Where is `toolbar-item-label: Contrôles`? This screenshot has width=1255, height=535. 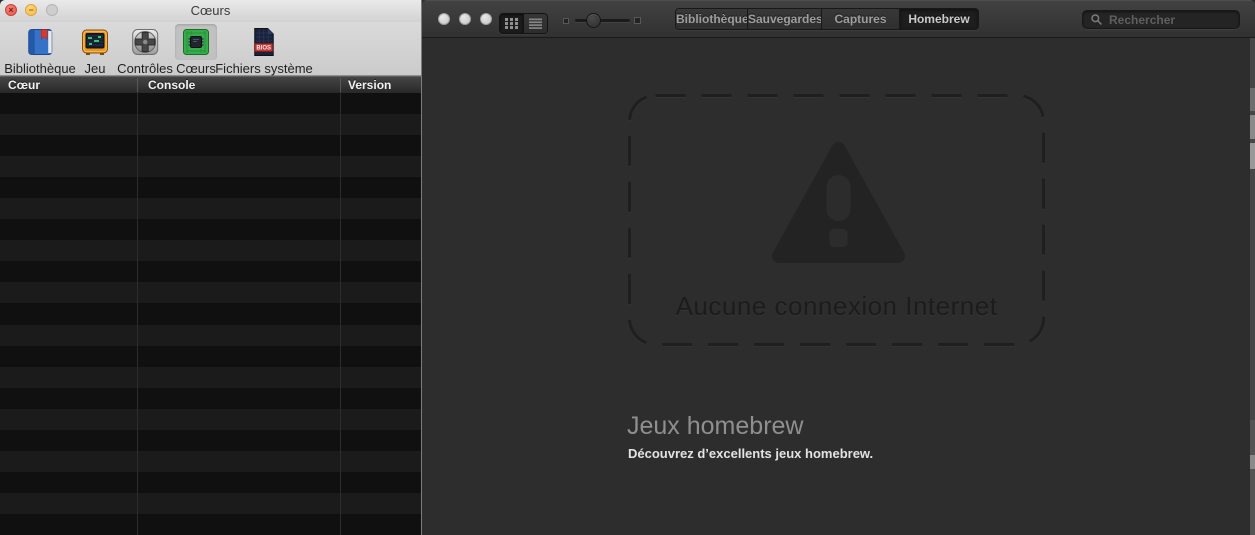 toolbar-item-label: Contrôles is located at coordinates (145, 68).